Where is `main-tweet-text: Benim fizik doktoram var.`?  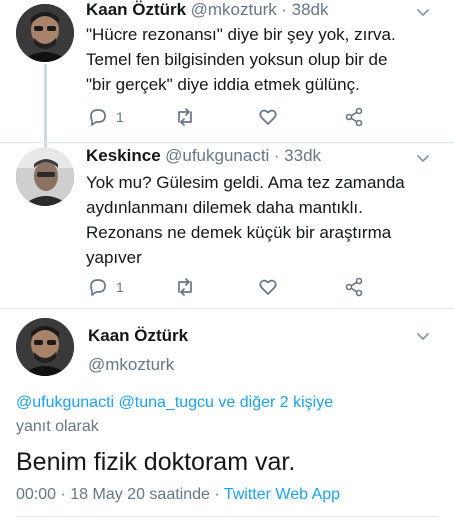 main-tweet-text: Benim fizik doktoram var. is located at coordinates (156, 462).